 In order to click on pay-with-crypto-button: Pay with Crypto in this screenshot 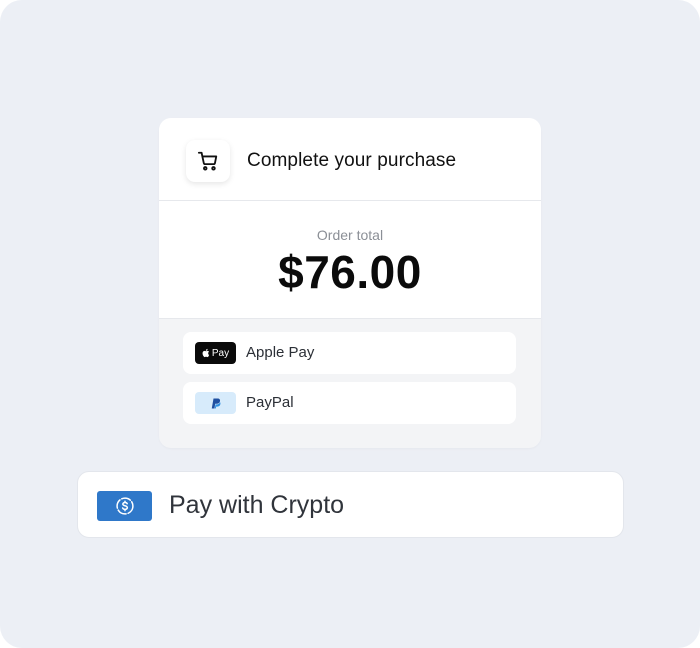, I will do `click(350, 504)`.